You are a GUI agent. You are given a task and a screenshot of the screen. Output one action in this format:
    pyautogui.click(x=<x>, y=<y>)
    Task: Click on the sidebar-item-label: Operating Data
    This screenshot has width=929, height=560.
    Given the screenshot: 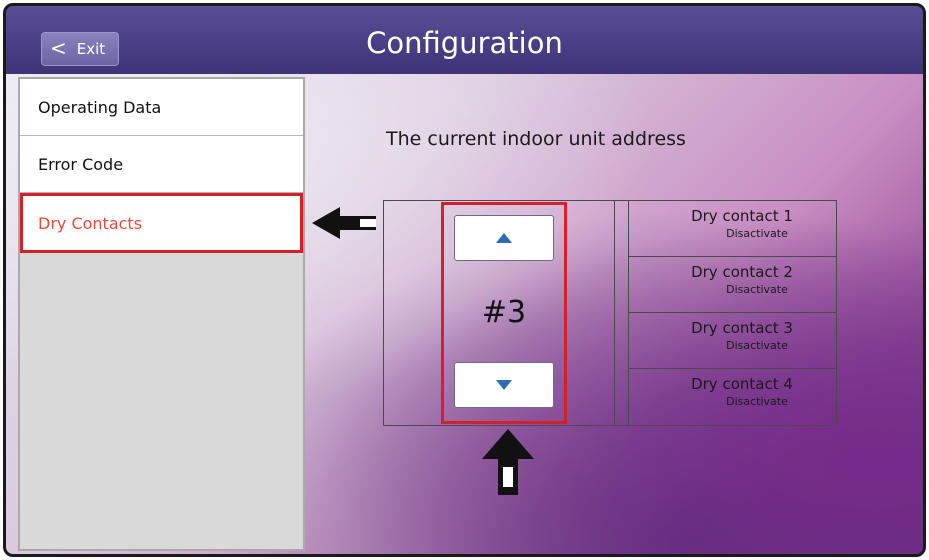 What is the action you would take?
    pyautogui.click(x=100, y=107)
    